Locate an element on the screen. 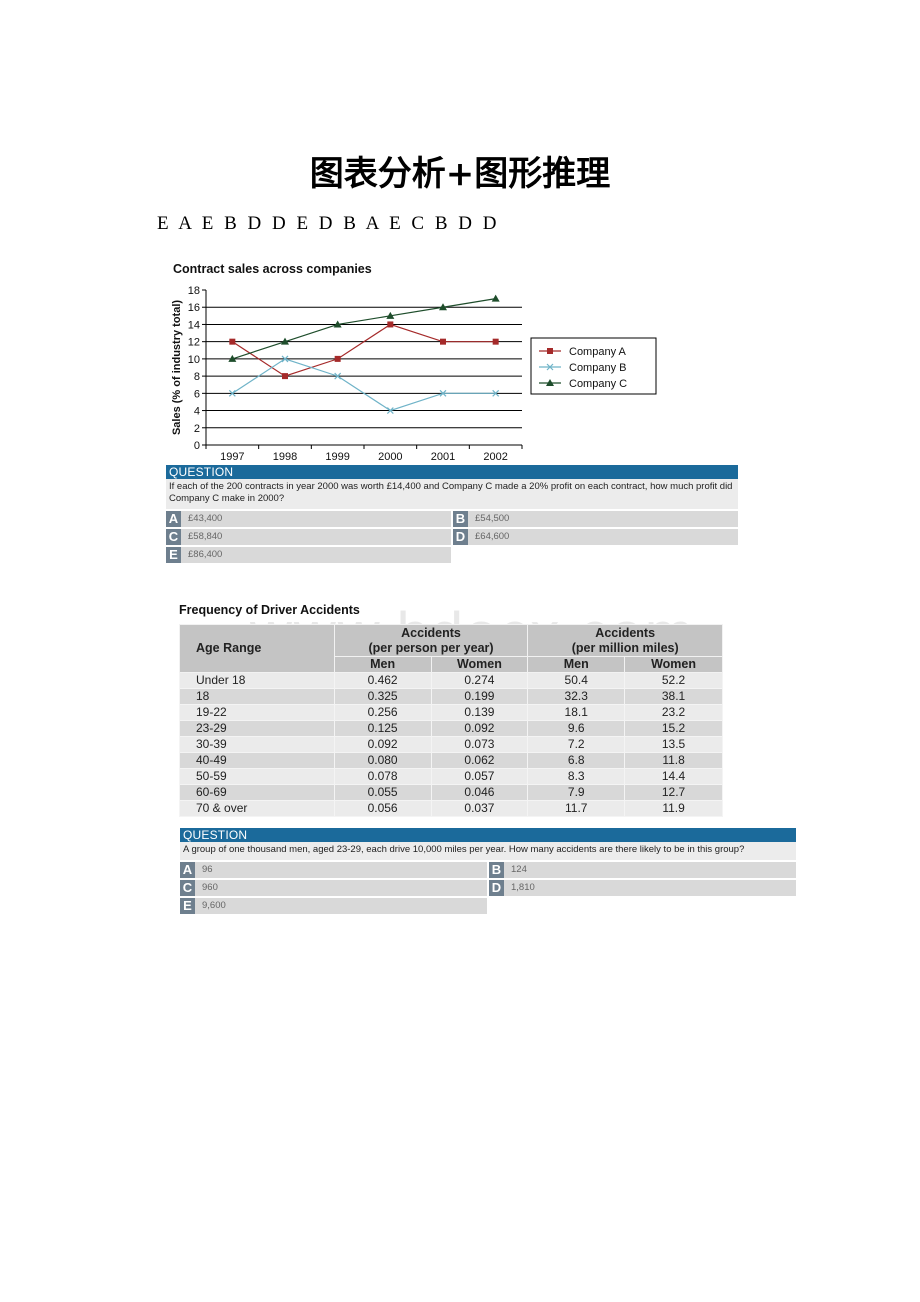 This screenshot has height=1302, width=920. answer-key: E A E B D D E D B A E C B D D is located at coordinates (328, 223).